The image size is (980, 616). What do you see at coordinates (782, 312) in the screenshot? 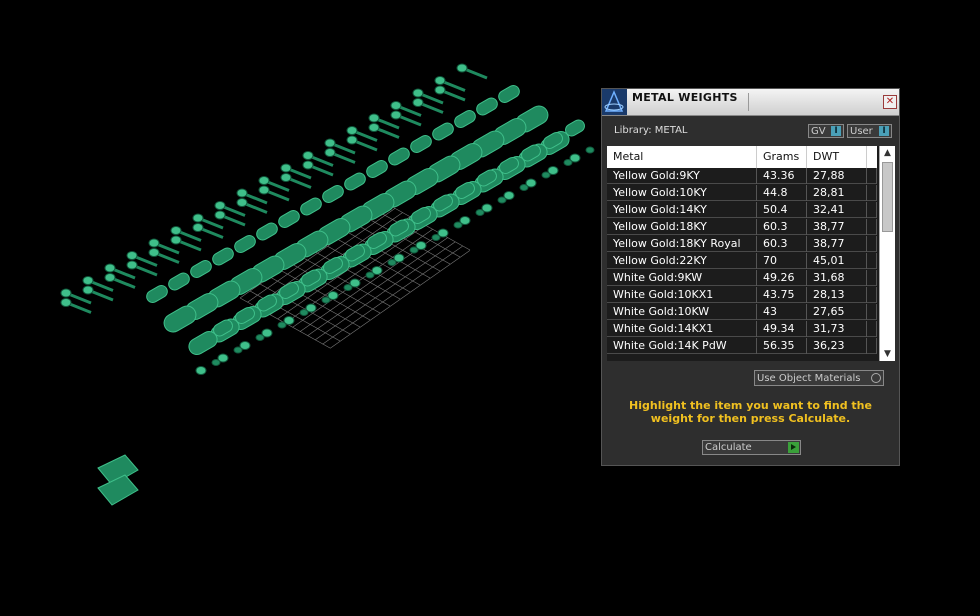
I see `grams-cell: 43` at bounding box center [782, 312].